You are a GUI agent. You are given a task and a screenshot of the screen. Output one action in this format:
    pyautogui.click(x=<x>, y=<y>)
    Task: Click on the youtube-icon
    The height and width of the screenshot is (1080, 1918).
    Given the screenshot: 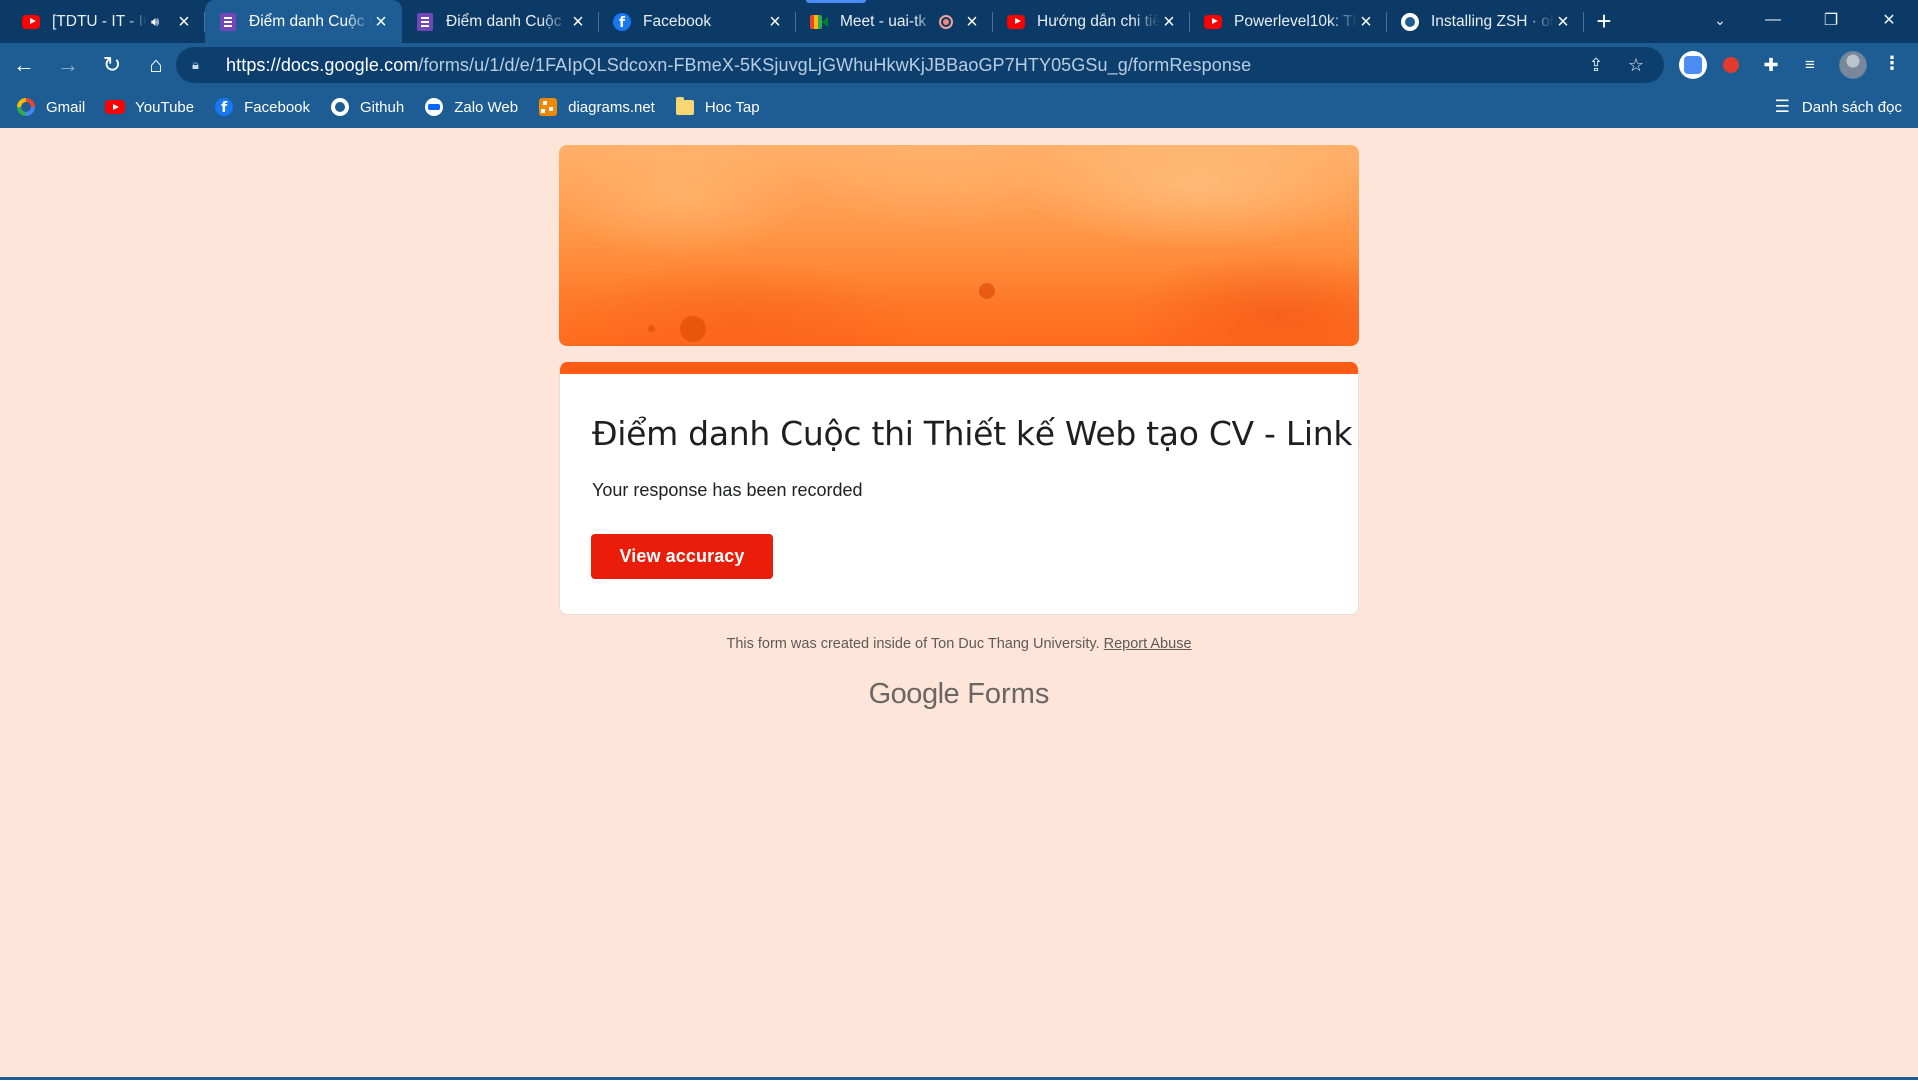 What is the action you would take?
    pyautogui.click(x=1016, y=22)
    